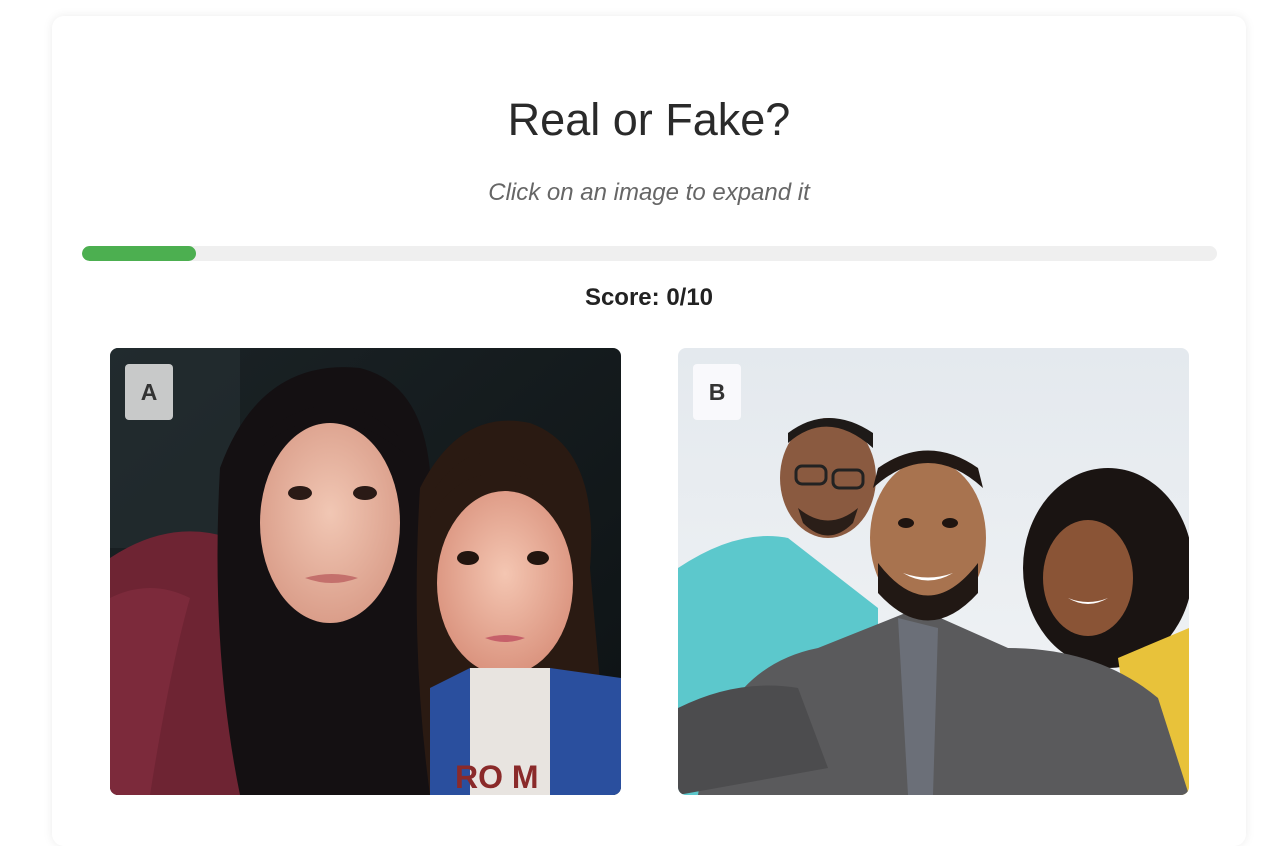 The width and height of the screenshot is (1280, 846). I want to click on page-title: Real or Fake?, so click(649, 119).